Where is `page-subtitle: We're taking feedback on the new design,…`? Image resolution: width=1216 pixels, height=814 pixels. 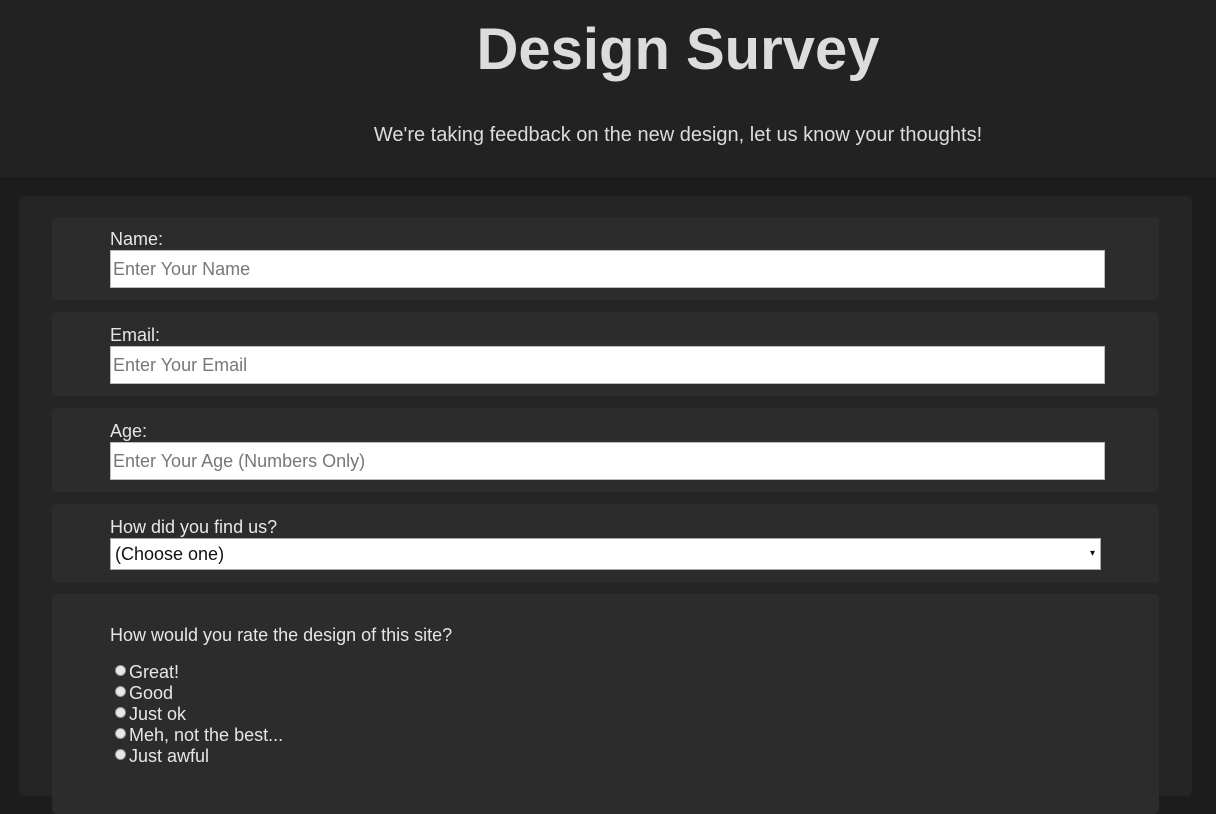
page-subtitle: We're taking feedback on the new design,… is located at coordinates (678, 135).